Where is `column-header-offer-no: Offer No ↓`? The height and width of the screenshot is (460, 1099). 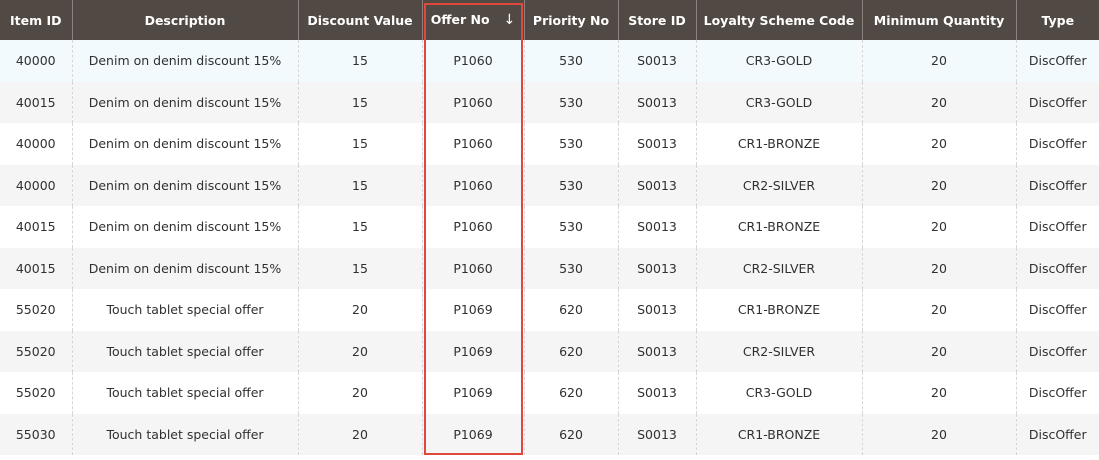 column-header-offer-no: Offer No ↓ is located at coordinates (472, 20).